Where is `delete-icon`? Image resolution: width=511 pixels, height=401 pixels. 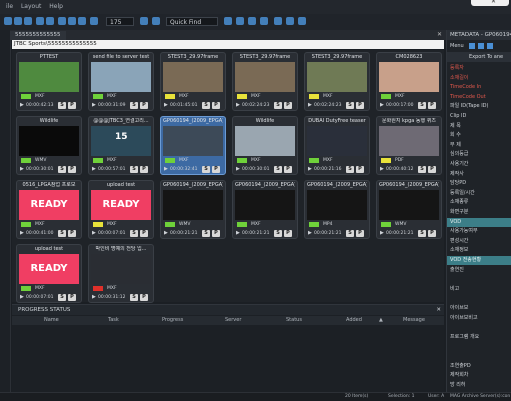
delete-icon is located at coordinates (94, 21).